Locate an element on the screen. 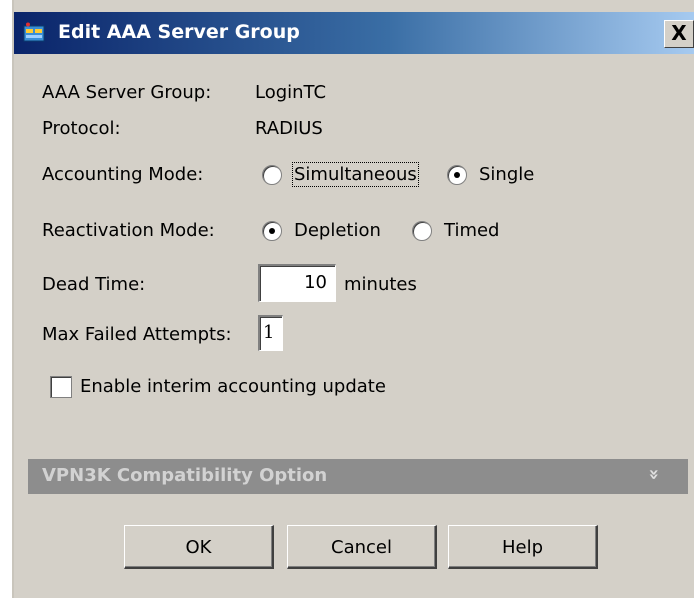 The image size is (694, 598). dead-time-unit: minutes is located at coordinates (380, 284).